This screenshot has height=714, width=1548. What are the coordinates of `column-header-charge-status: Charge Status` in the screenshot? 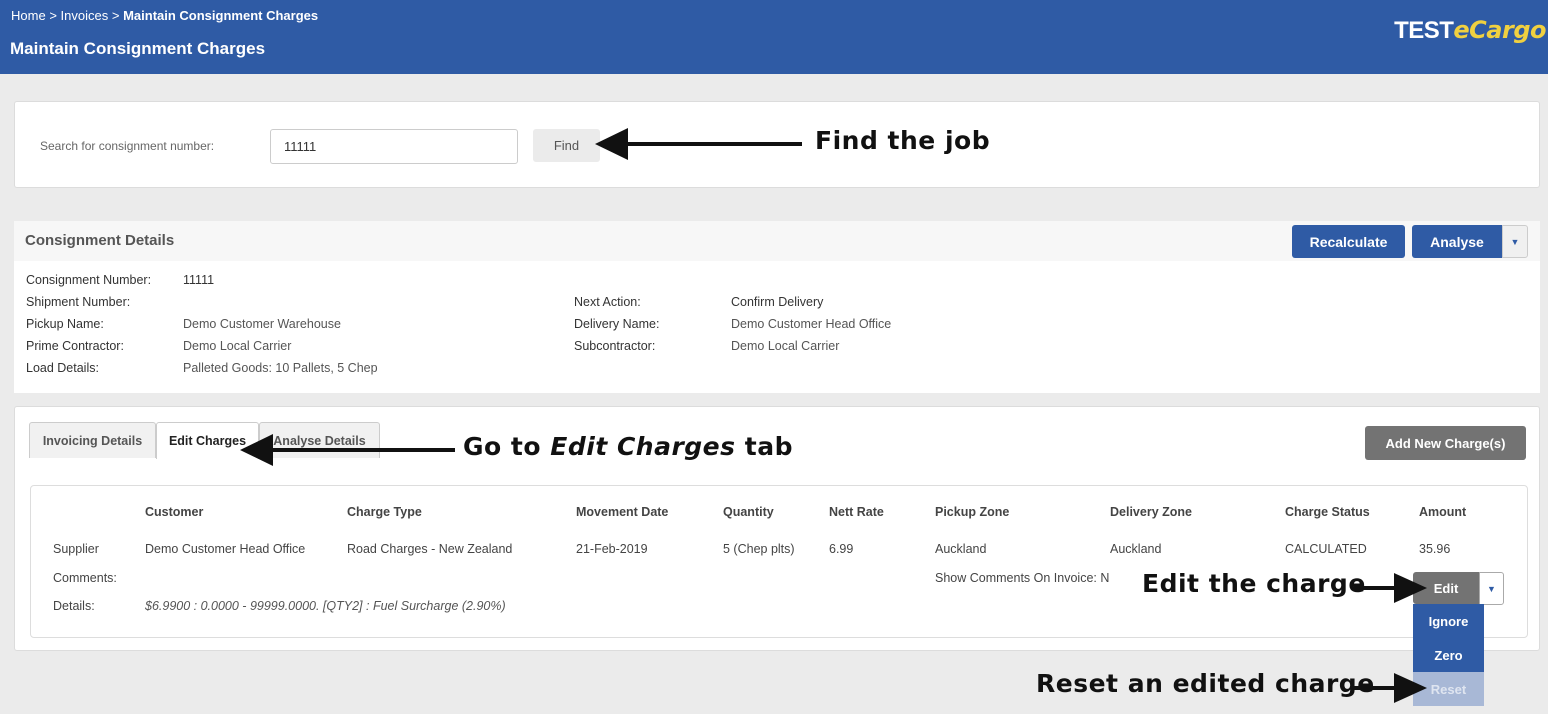 It's located at (1327, 512).